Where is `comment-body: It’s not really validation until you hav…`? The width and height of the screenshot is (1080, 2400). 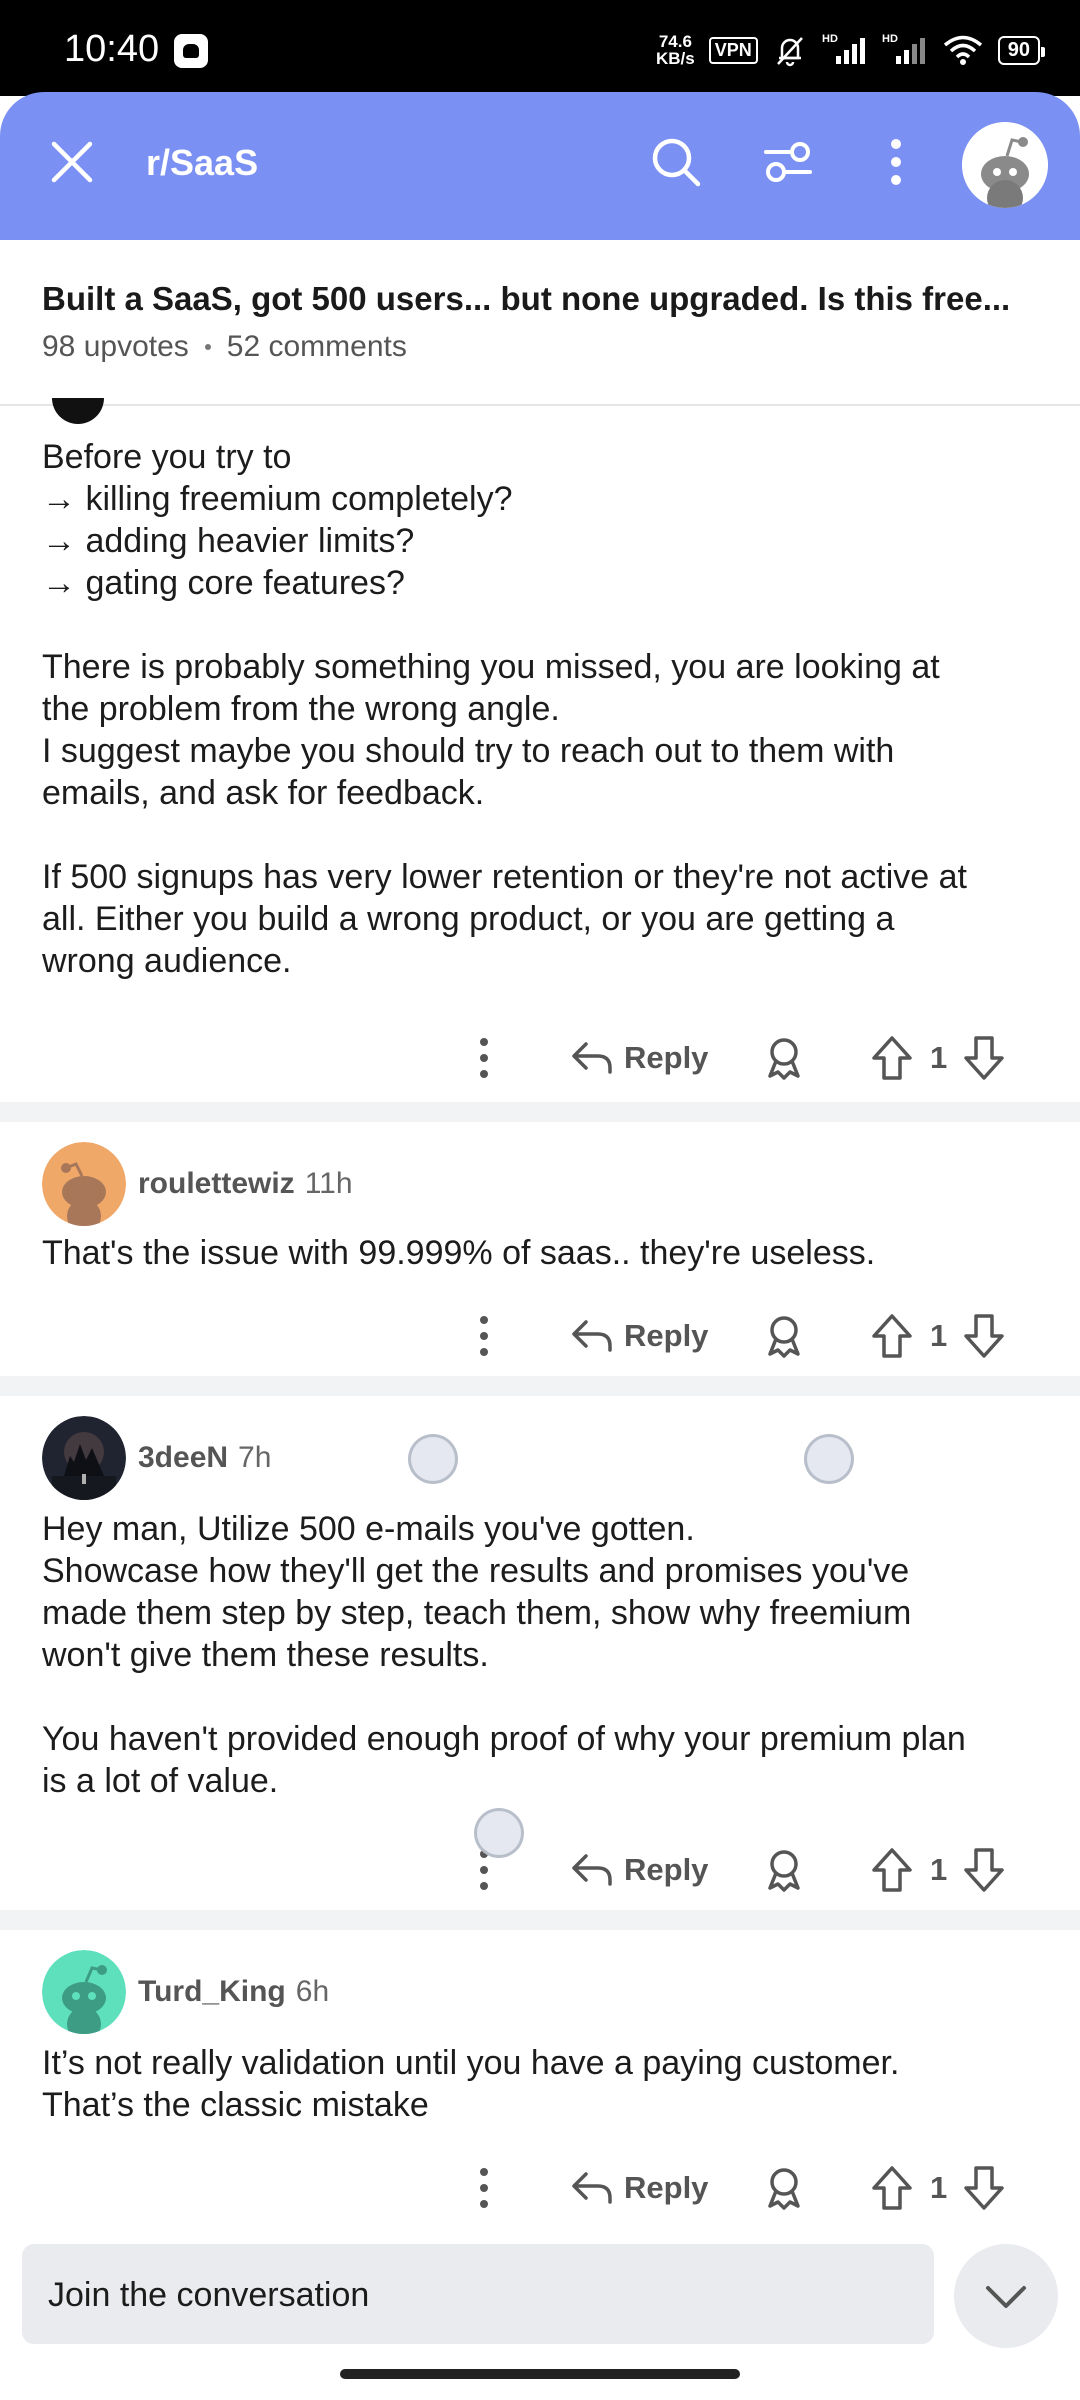 comment-body: It’s not really validation until you hav… is located at coordinates (471, 2084).